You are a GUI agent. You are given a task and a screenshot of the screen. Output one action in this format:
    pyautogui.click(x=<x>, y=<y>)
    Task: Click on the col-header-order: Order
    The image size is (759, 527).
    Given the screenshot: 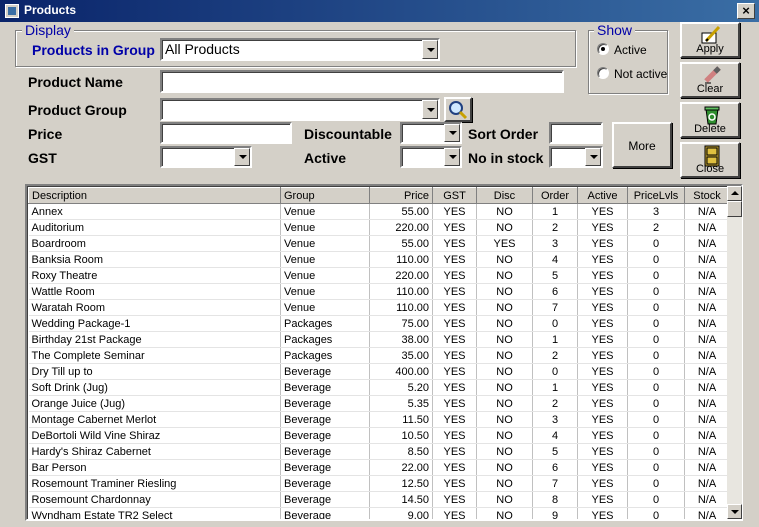 What is the action you would take?
    pyautogui.click(x=555, y=195)
    